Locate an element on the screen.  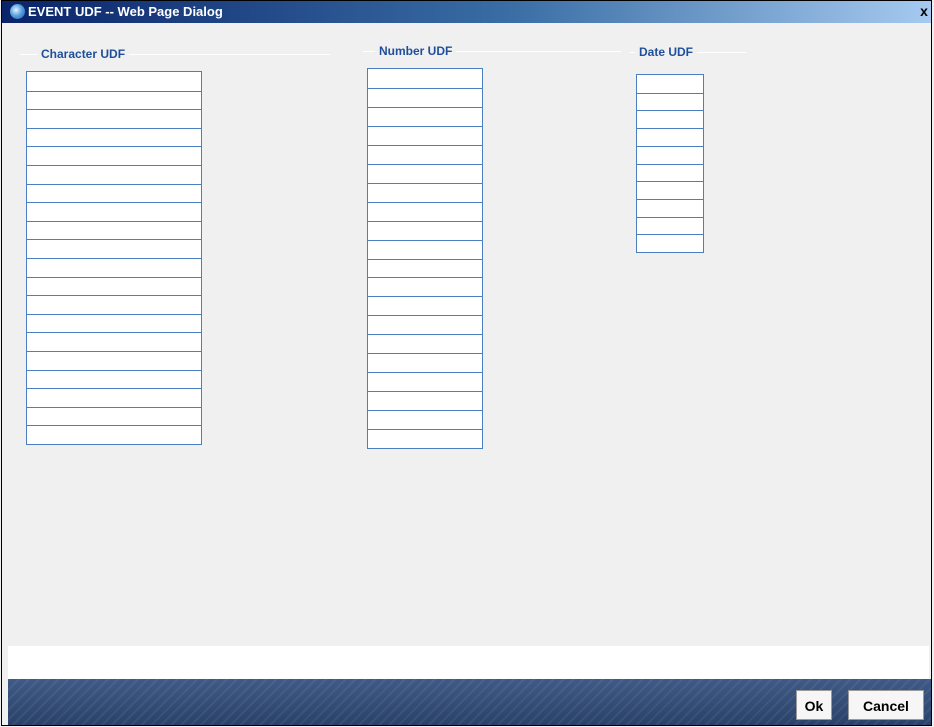
window-title: EVENT UDF -- Web Page Dialog is located at coordinates (125, 11).